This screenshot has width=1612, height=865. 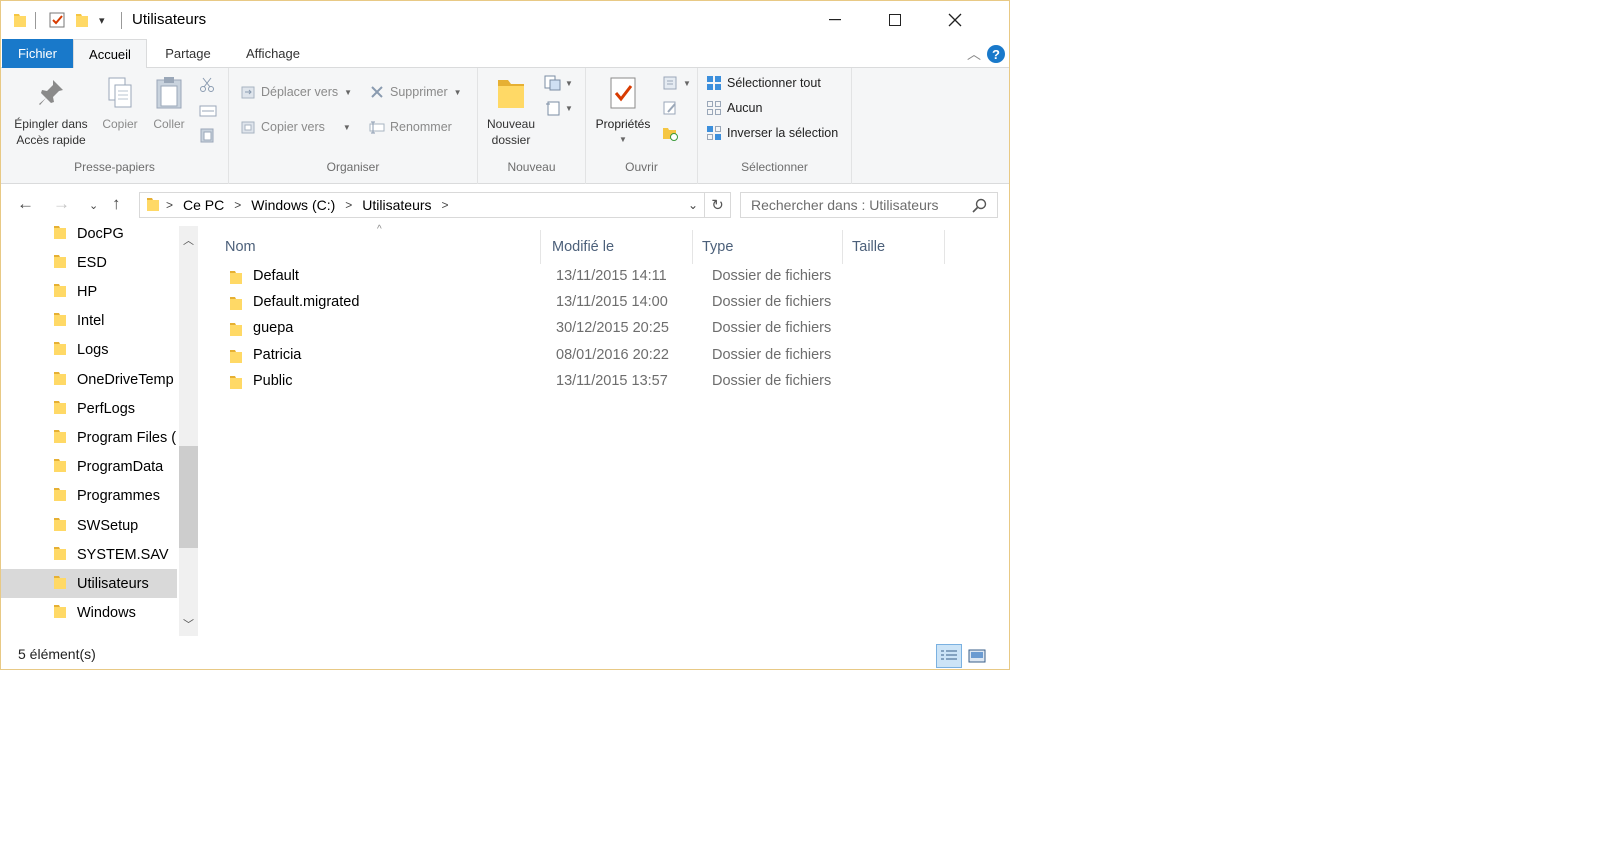 I want to click on new-folder-icon, so click(x=511, y=93).